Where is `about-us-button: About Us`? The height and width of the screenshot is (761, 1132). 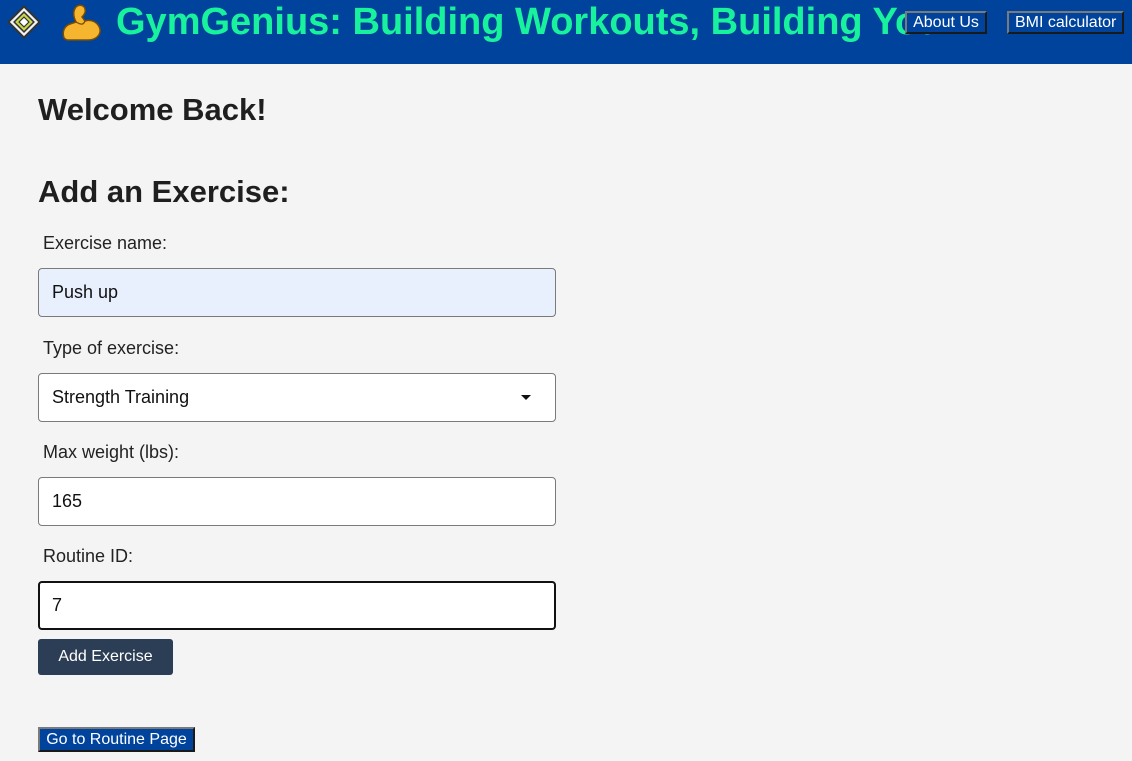
about-us-button: About Us is located at coordinates (946, 22).